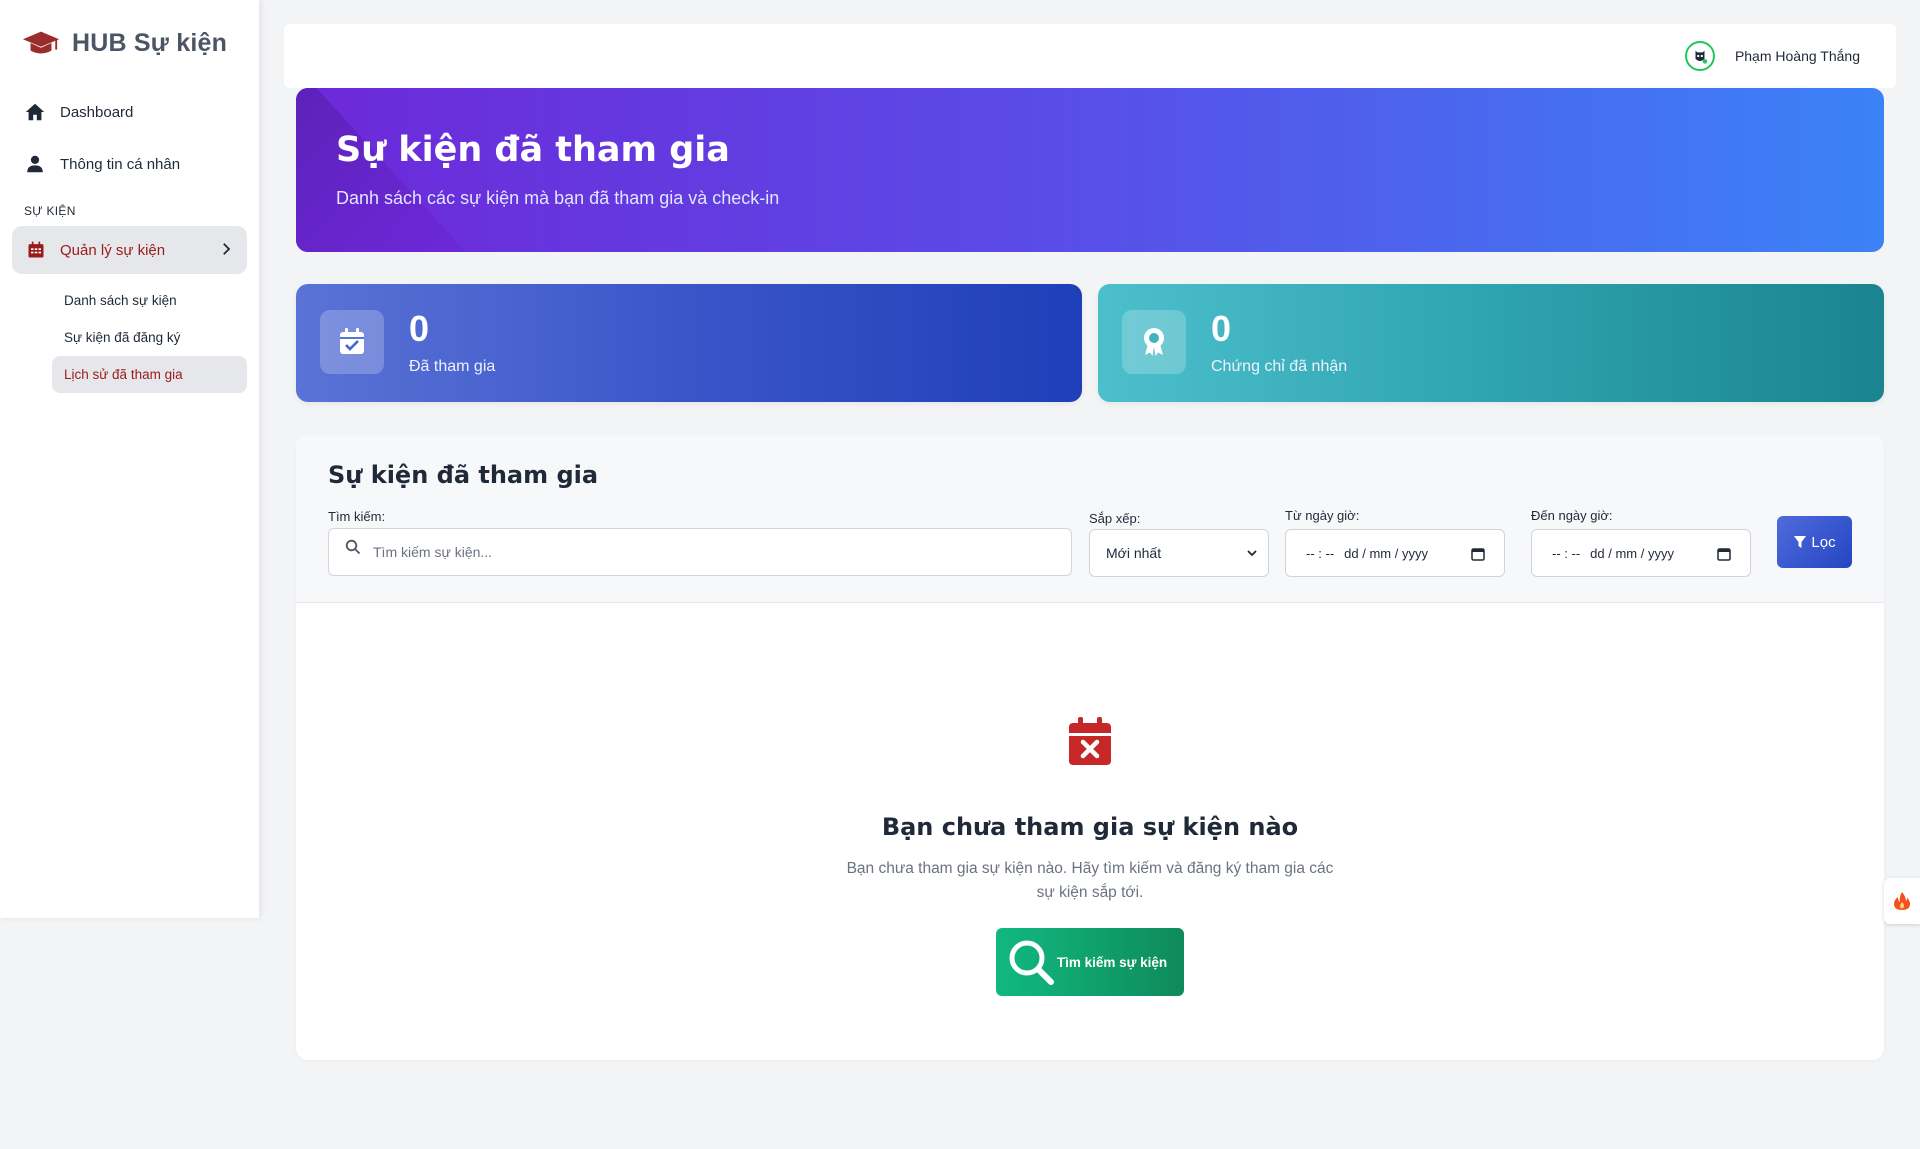  Describe the element at coordinates (35, 112) in the screenshot. I see `home-icon` at that location.